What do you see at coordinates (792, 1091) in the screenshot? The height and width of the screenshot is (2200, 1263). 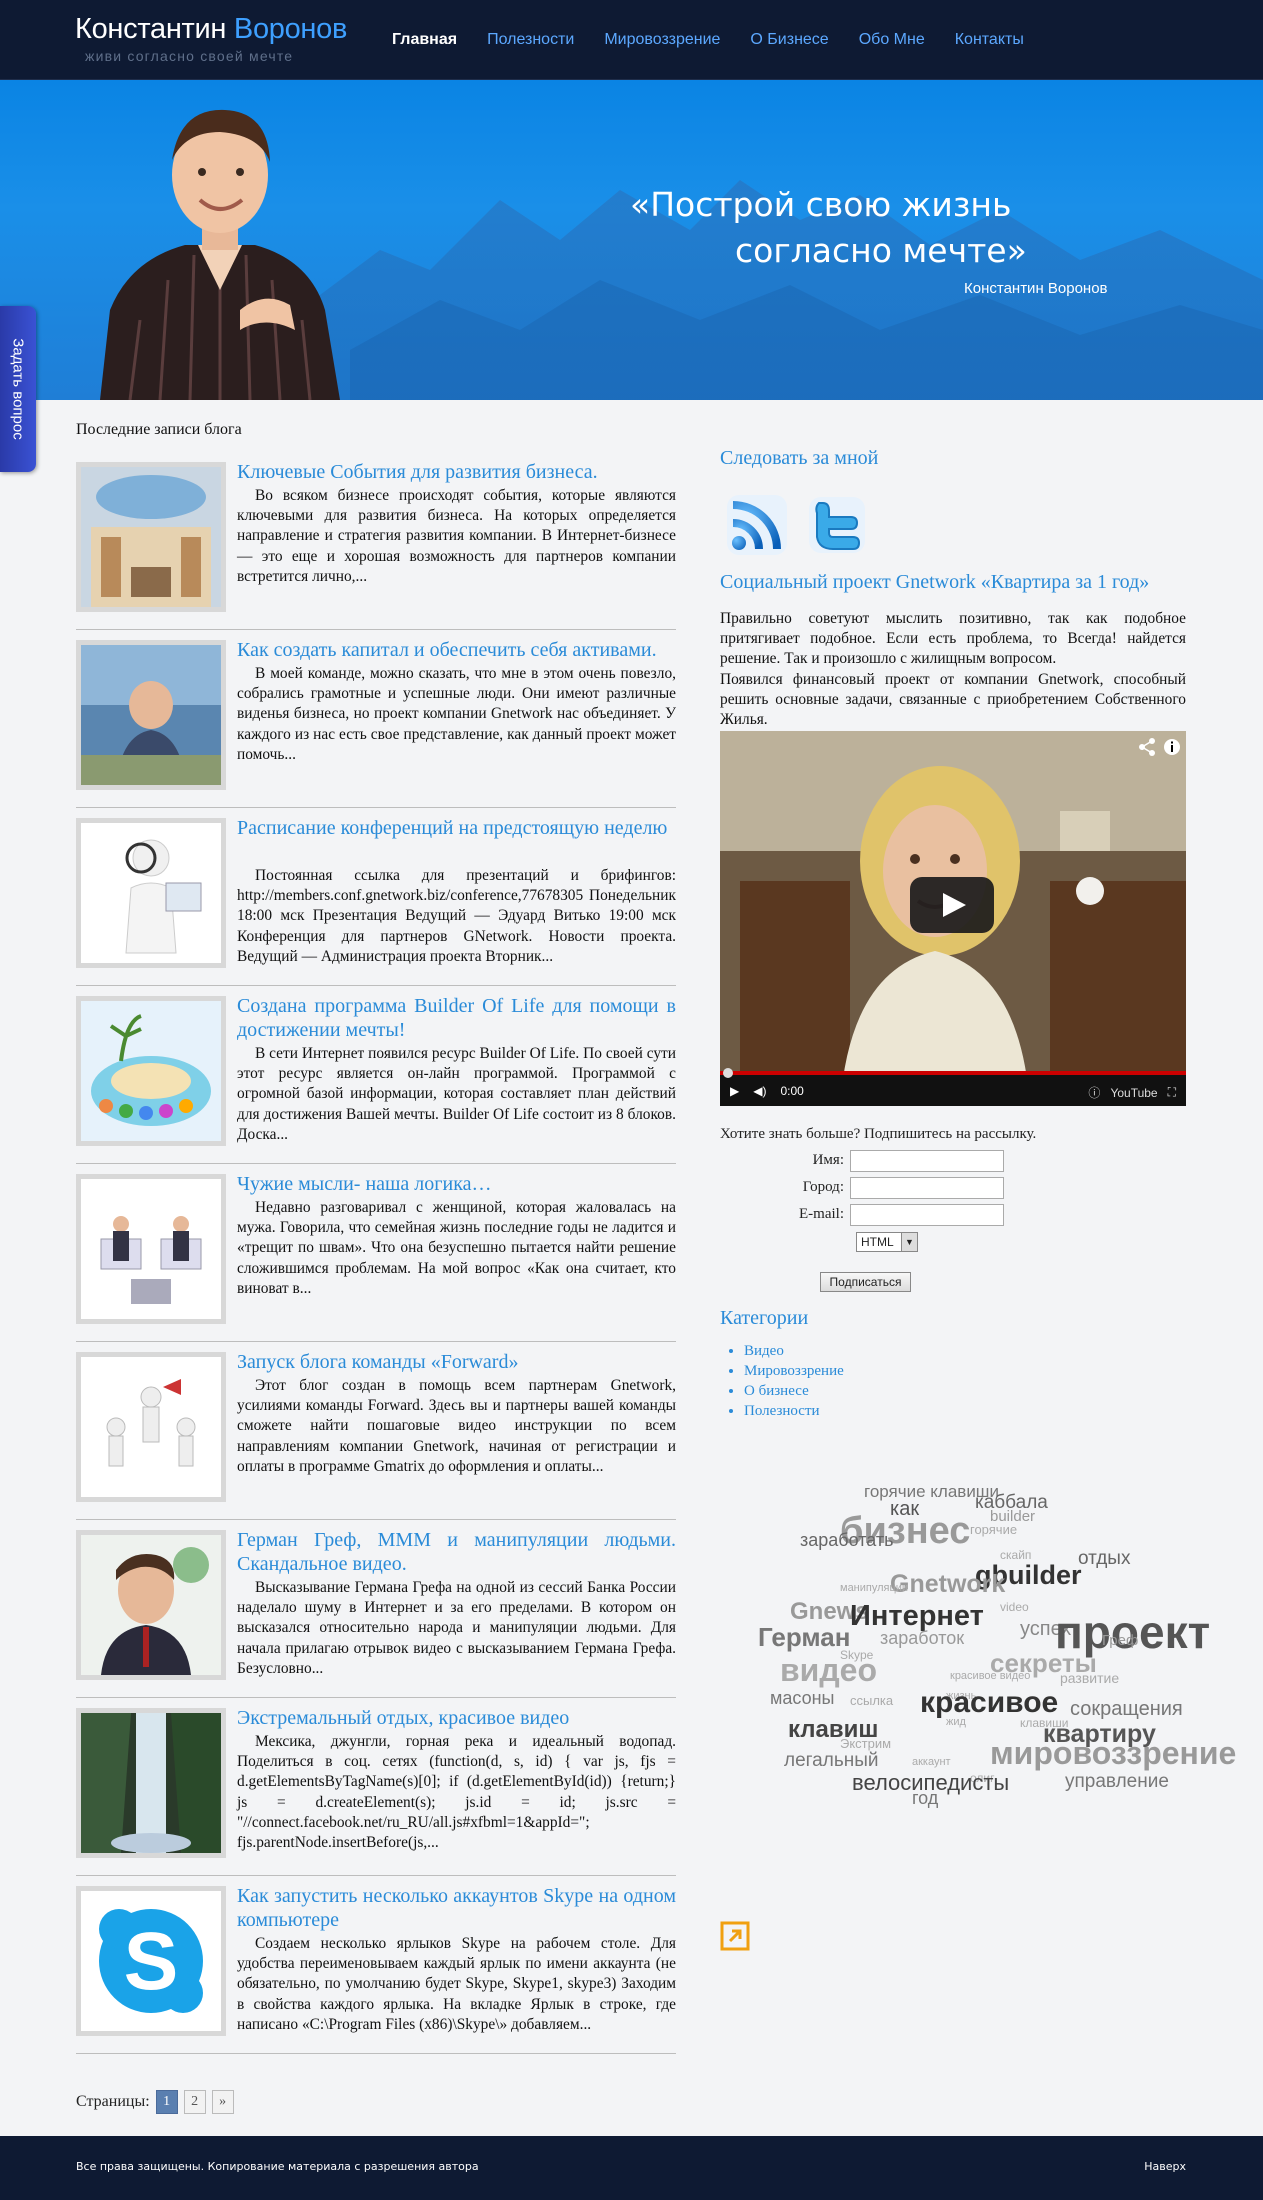 I see `video-time: 0:00` at bounding box center [792, 1091].